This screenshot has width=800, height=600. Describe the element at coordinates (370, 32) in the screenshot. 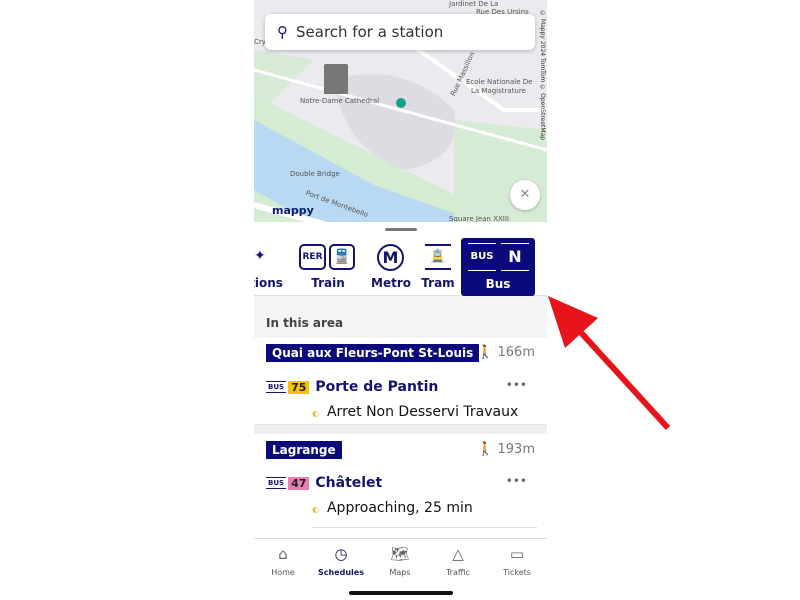

I see `search-placeholder: Search for a station` at that location.